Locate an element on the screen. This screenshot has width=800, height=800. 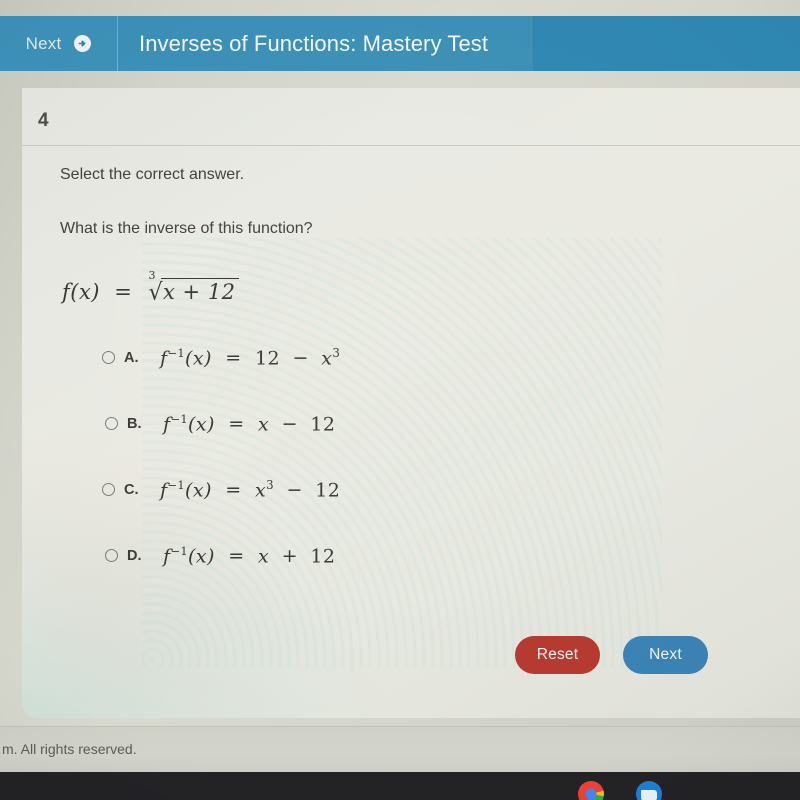
answer-option-b: B. f−1(x) = x − 12 is located at coordinates (220, 423).